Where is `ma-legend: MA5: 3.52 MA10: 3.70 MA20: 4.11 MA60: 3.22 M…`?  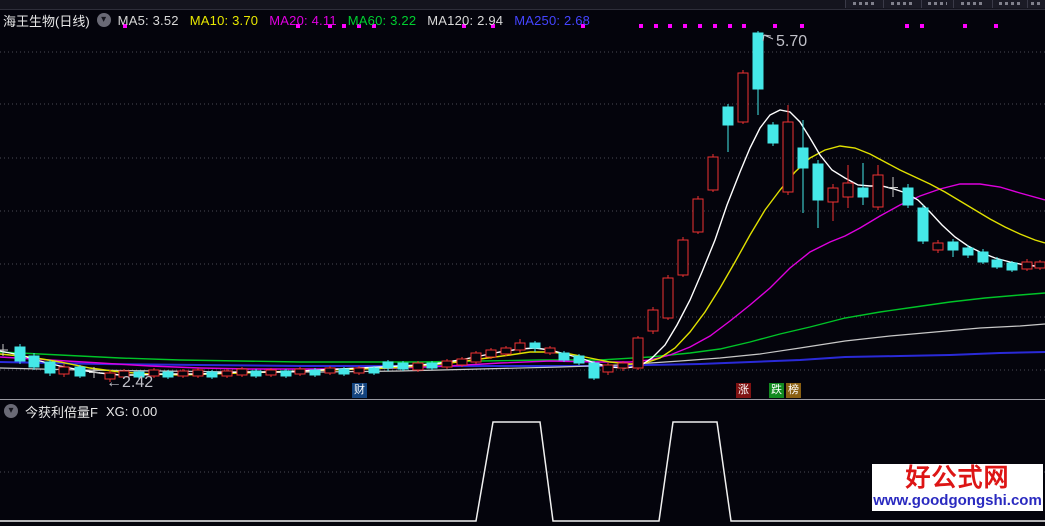 ma-legend: MA5: 3.52 MA10: 3.70 MA20: 4.11 MA60: 3.22 M… is located at coordinates (354, 20).